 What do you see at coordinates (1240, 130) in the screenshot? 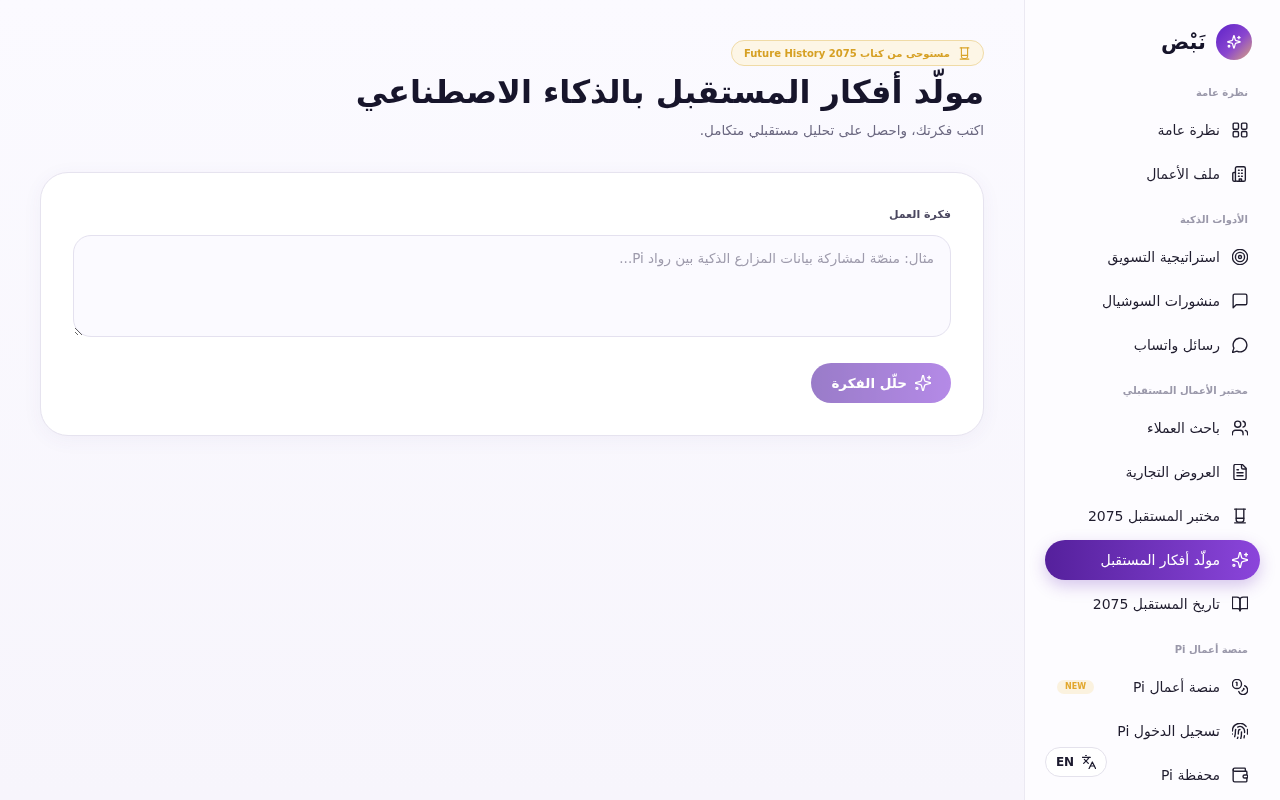
I see `grid-icon` at bounding box center [1240, 130].